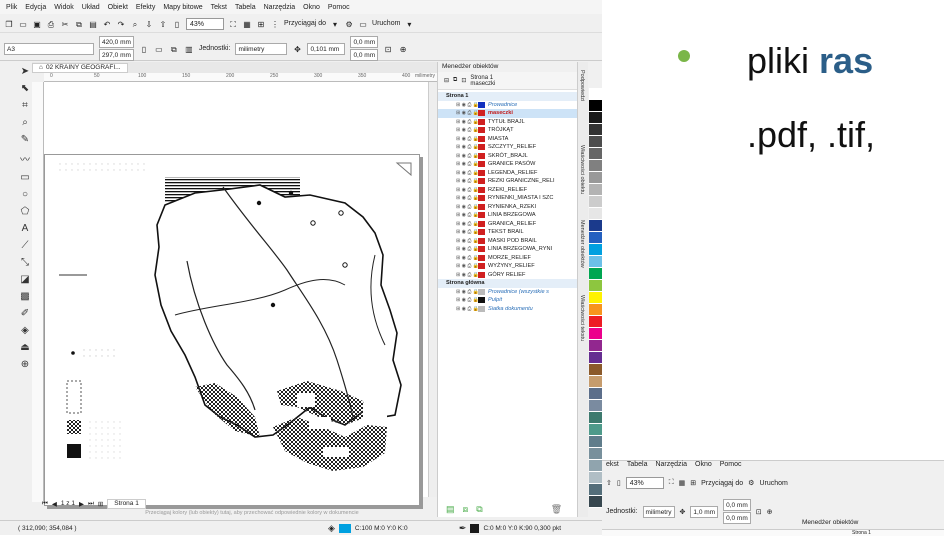 The image size is (944, 536). I want to click on layer-row: ⊞ ◉ ⎙ 🔒 Prowadnice (wszystkie s, so click(508, 292).